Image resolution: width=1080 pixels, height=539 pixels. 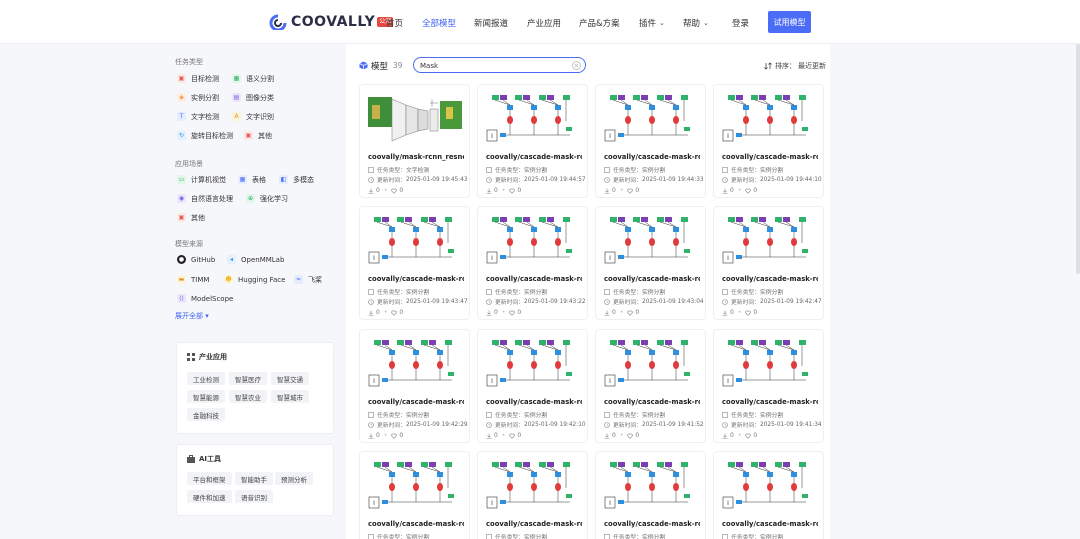 What do you see at coordinates (755, 190) in the screenshot?
I see `like-count: 0` at bounding box center [755, 190].